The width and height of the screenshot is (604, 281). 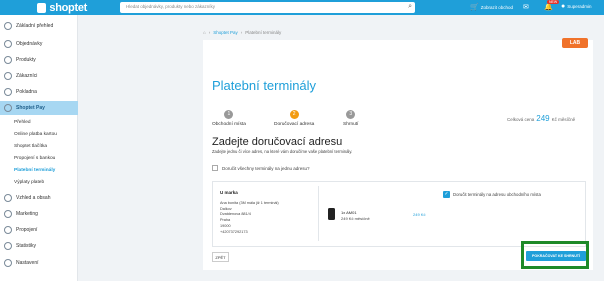 What do you see at coordinates (563, 6) in the screenshot?
I see `user-icon: ●` at bounding box center [563, 6].